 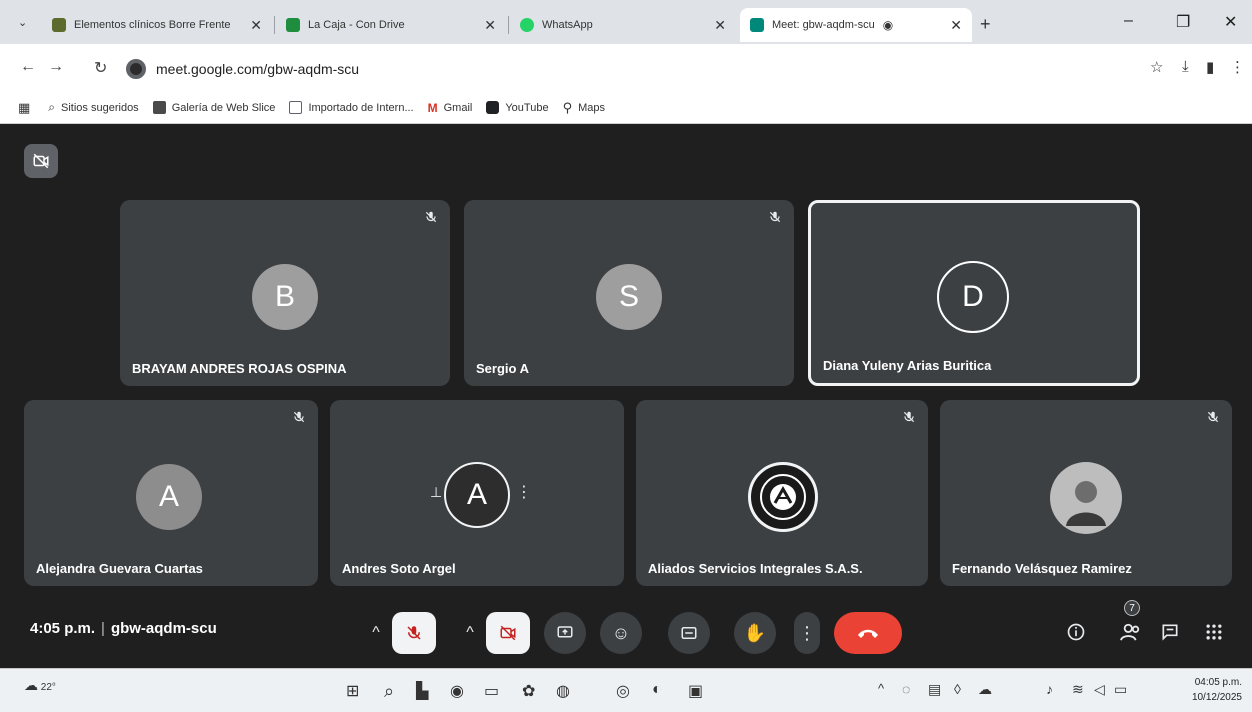 What do you see at coordinates (695, 691) in the screenshot?
I see `app-icon: ▣` at bounding box center [695, 691].